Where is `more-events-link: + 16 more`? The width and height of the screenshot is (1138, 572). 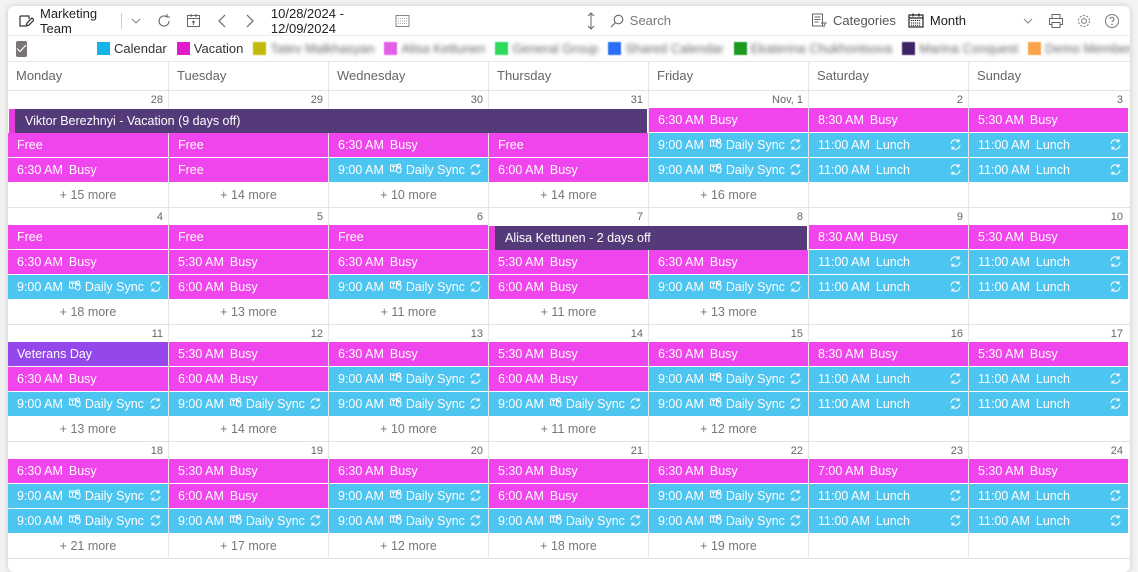
more-events-link: + 16 more is located at coordinates (728, 195).